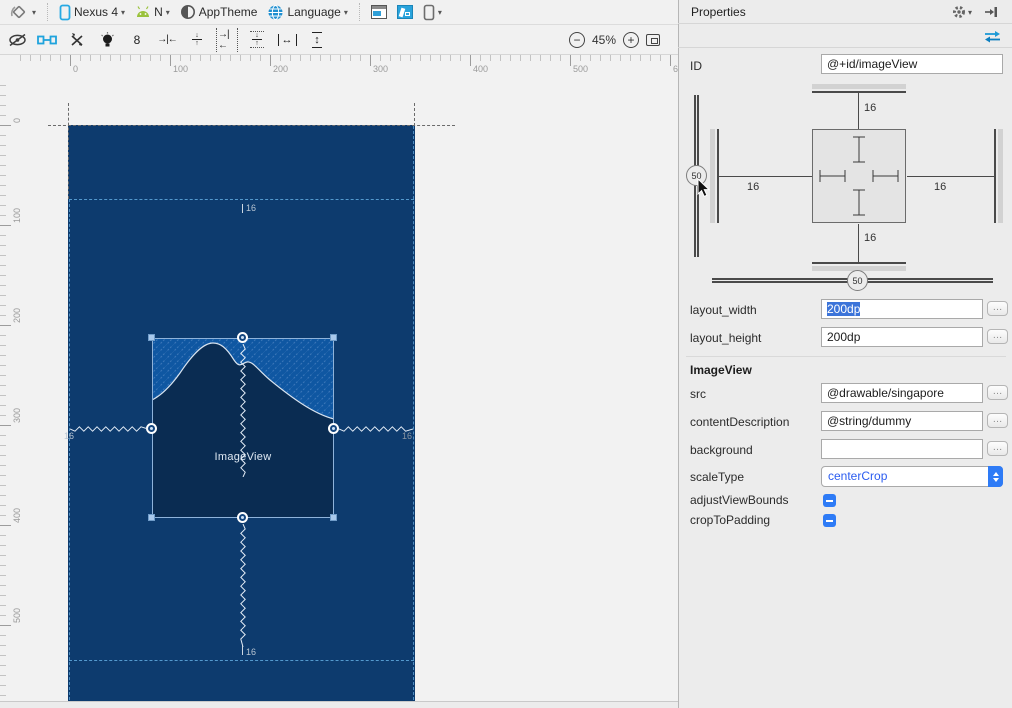 The height and width of the screenshot is (708, 1012). Describe the element at coordinates (307, 12) in the screenshot. I see `language-selector: Language ▾` at that location.